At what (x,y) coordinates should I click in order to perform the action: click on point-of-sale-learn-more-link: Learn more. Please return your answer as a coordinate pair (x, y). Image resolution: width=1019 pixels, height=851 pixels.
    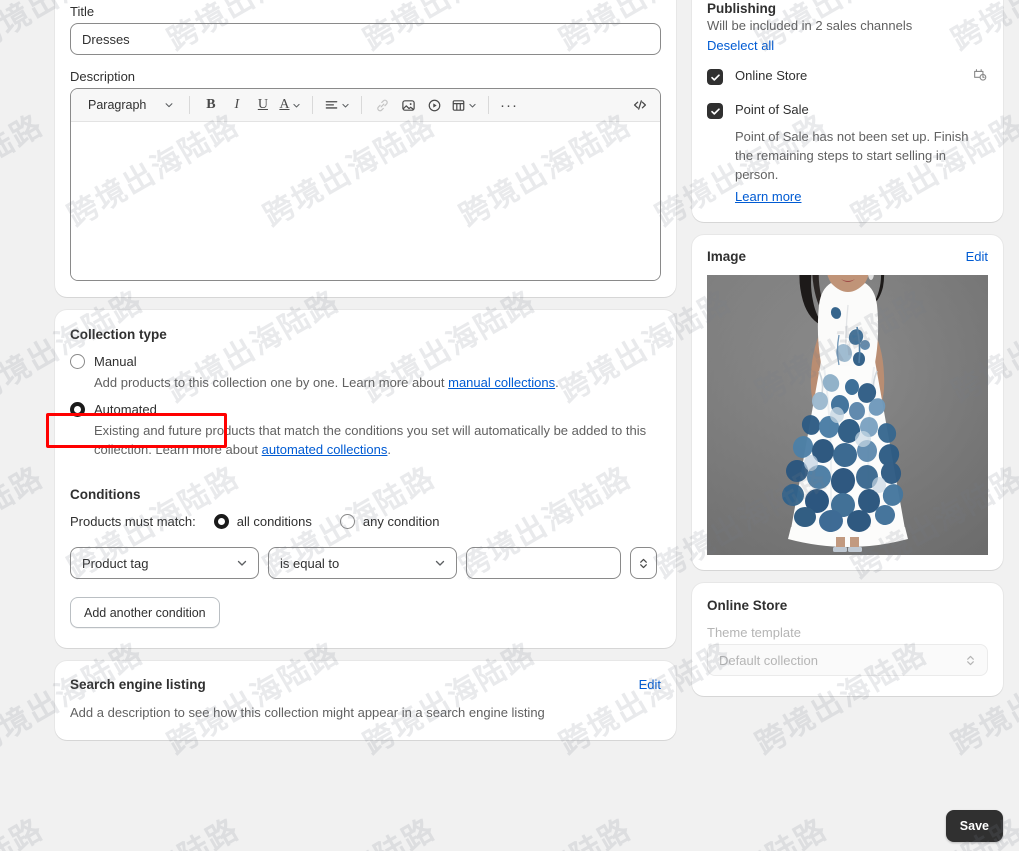
    Looking at the image, I should click on (768, 196).